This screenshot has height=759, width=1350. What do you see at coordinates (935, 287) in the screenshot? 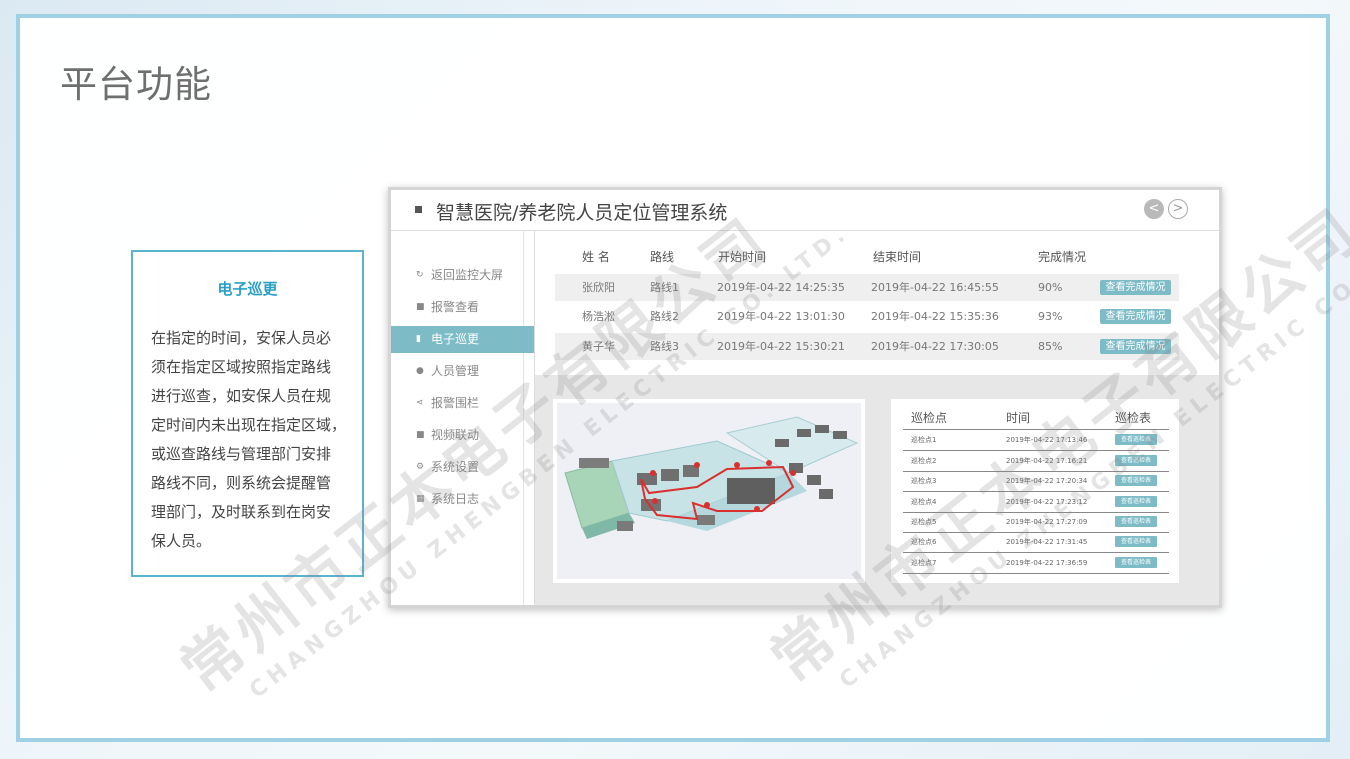
I see `cell-end: 2019年-04-22 16:45:55` at bounding box center [935, 287].